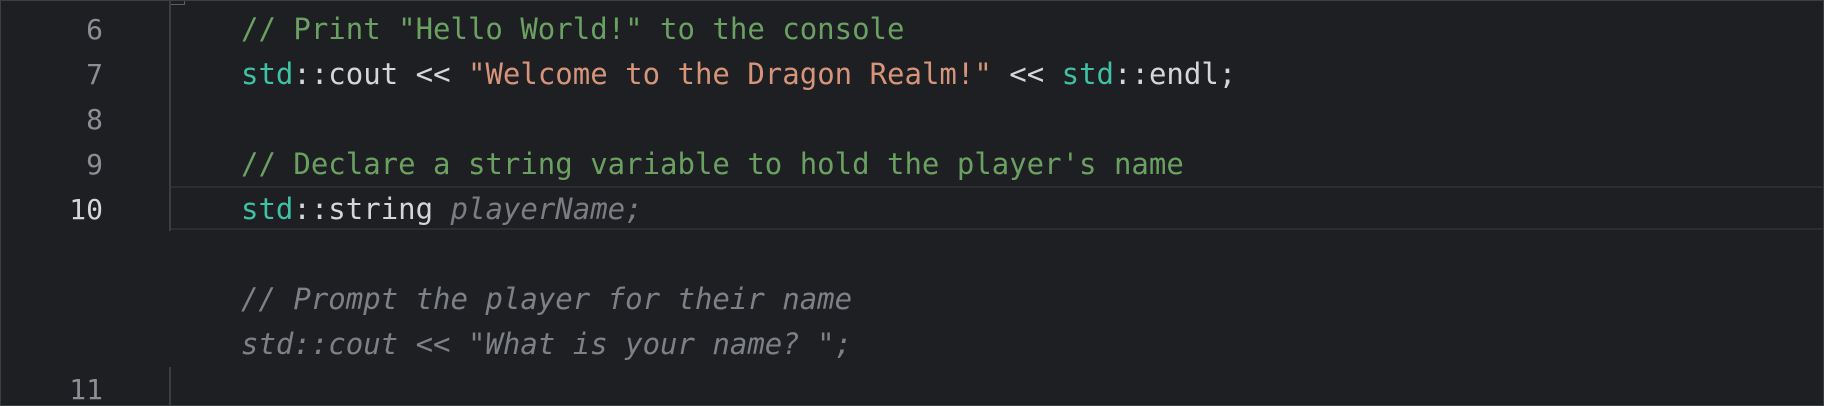 This screenshot has width=1824, height=406. I want to click on code-text: // Print "Hello World!" to the console, so click(572, 29).